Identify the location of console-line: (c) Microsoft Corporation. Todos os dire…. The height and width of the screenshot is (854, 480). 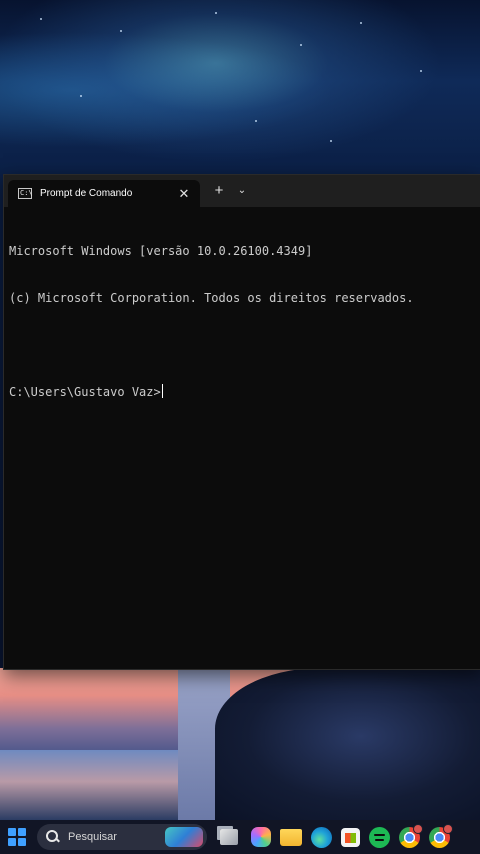
(211, 297).